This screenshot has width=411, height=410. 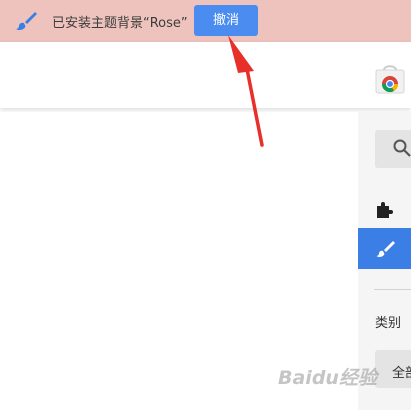 What do you see at coordinates (390, 79) in the screenshot?
I see `chrome-web-store-icon` at bounding box center [390, 79].